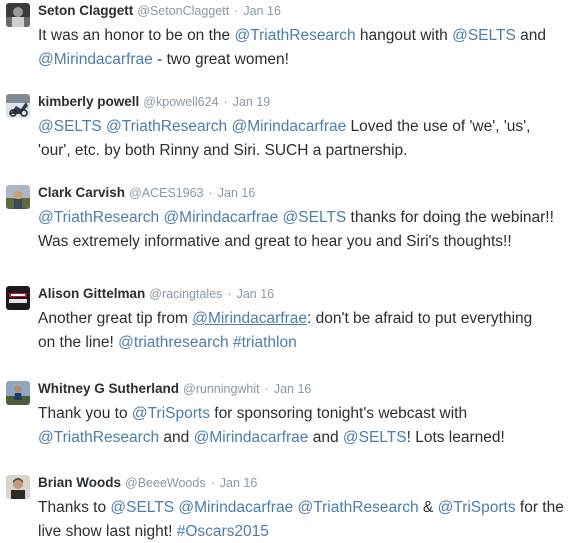 The height and width of the screenshot is (543, 577). I want to click on tweet-text-segment: It was an honor to be on the, so click(136, 35).